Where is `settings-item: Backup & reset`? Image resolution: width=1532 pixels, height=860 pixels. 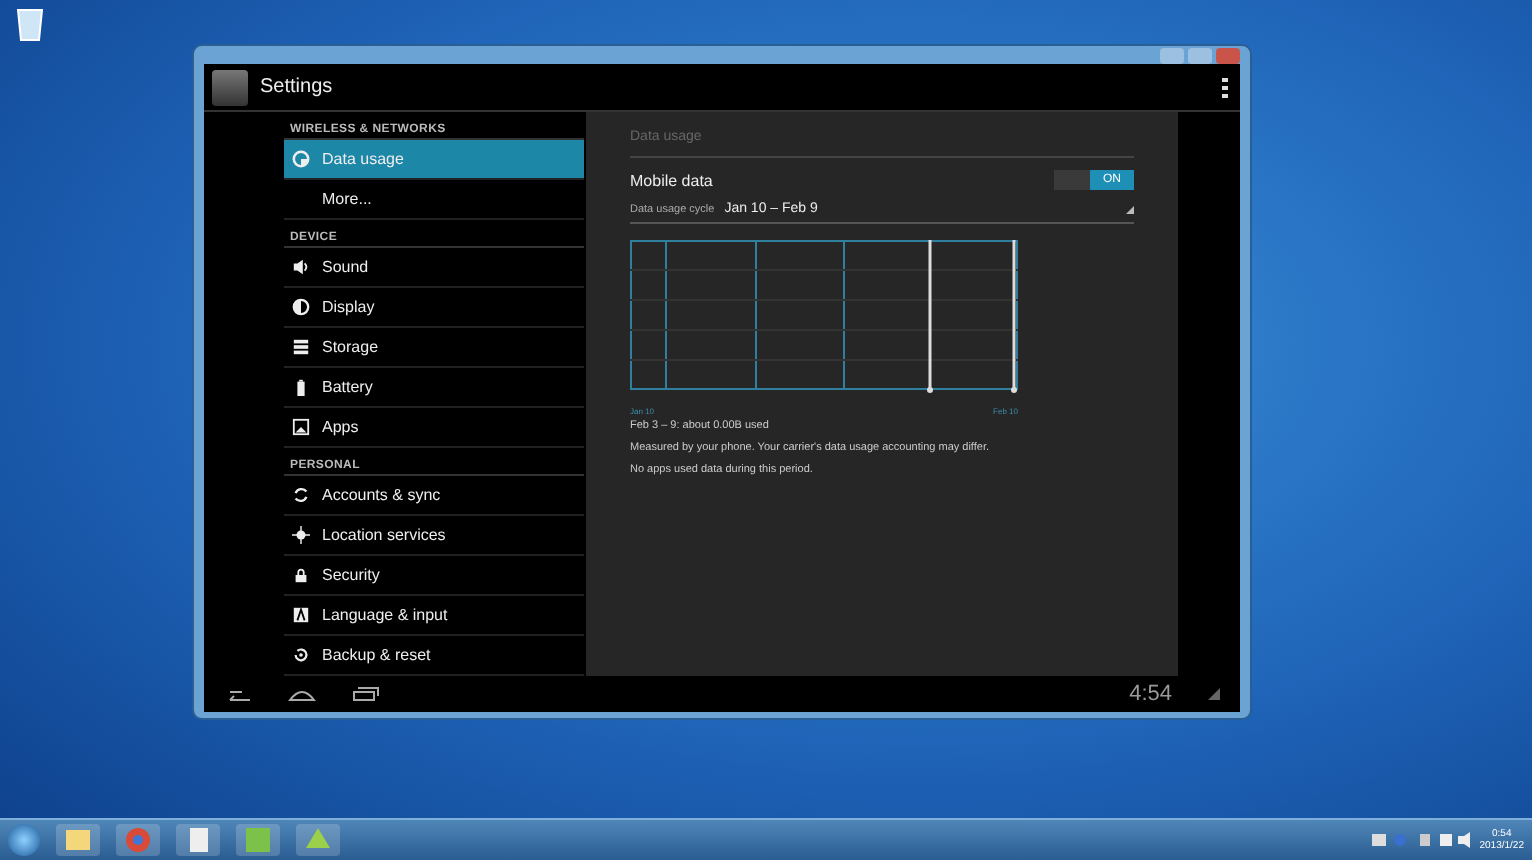 settings-item: Backup & reset is located at coordinates (434, 656).